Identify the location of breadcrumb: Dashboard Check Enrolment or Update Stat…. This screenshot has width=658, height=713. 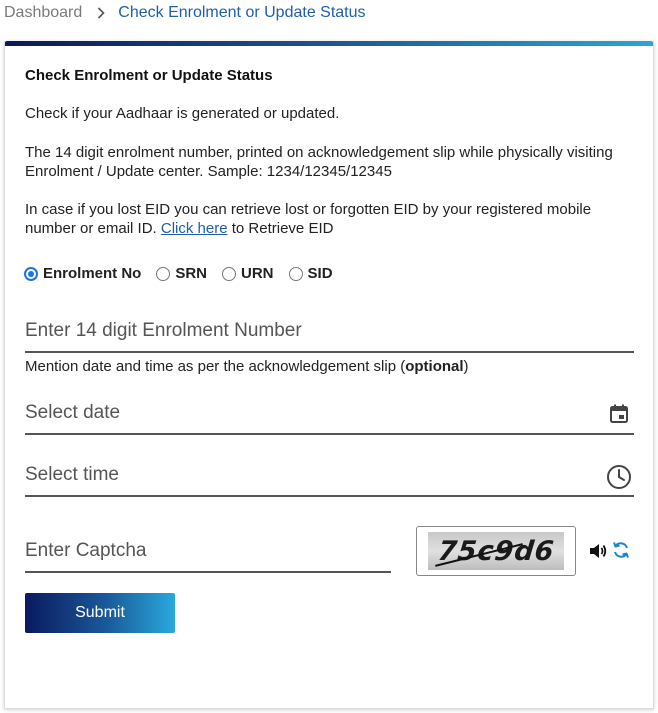
(185, 13).